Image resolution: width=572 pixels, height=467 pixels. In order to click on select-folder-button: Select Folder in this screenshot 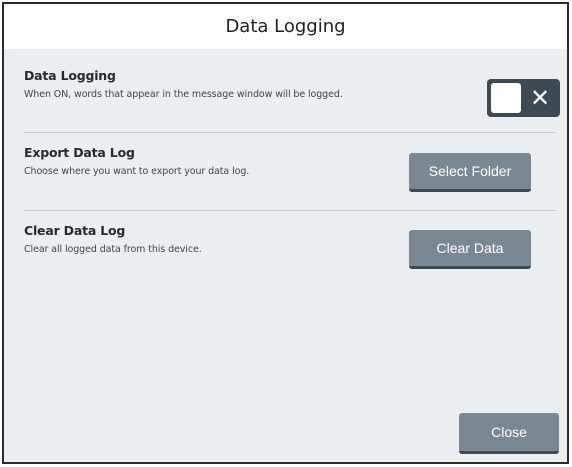, I will do `click(470, 172)`.